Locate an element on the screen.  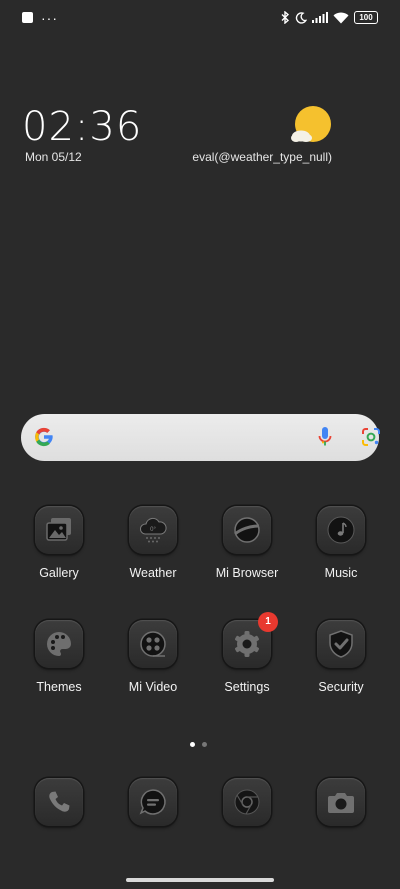
chrome-icon is located at coordinates (247, 802).